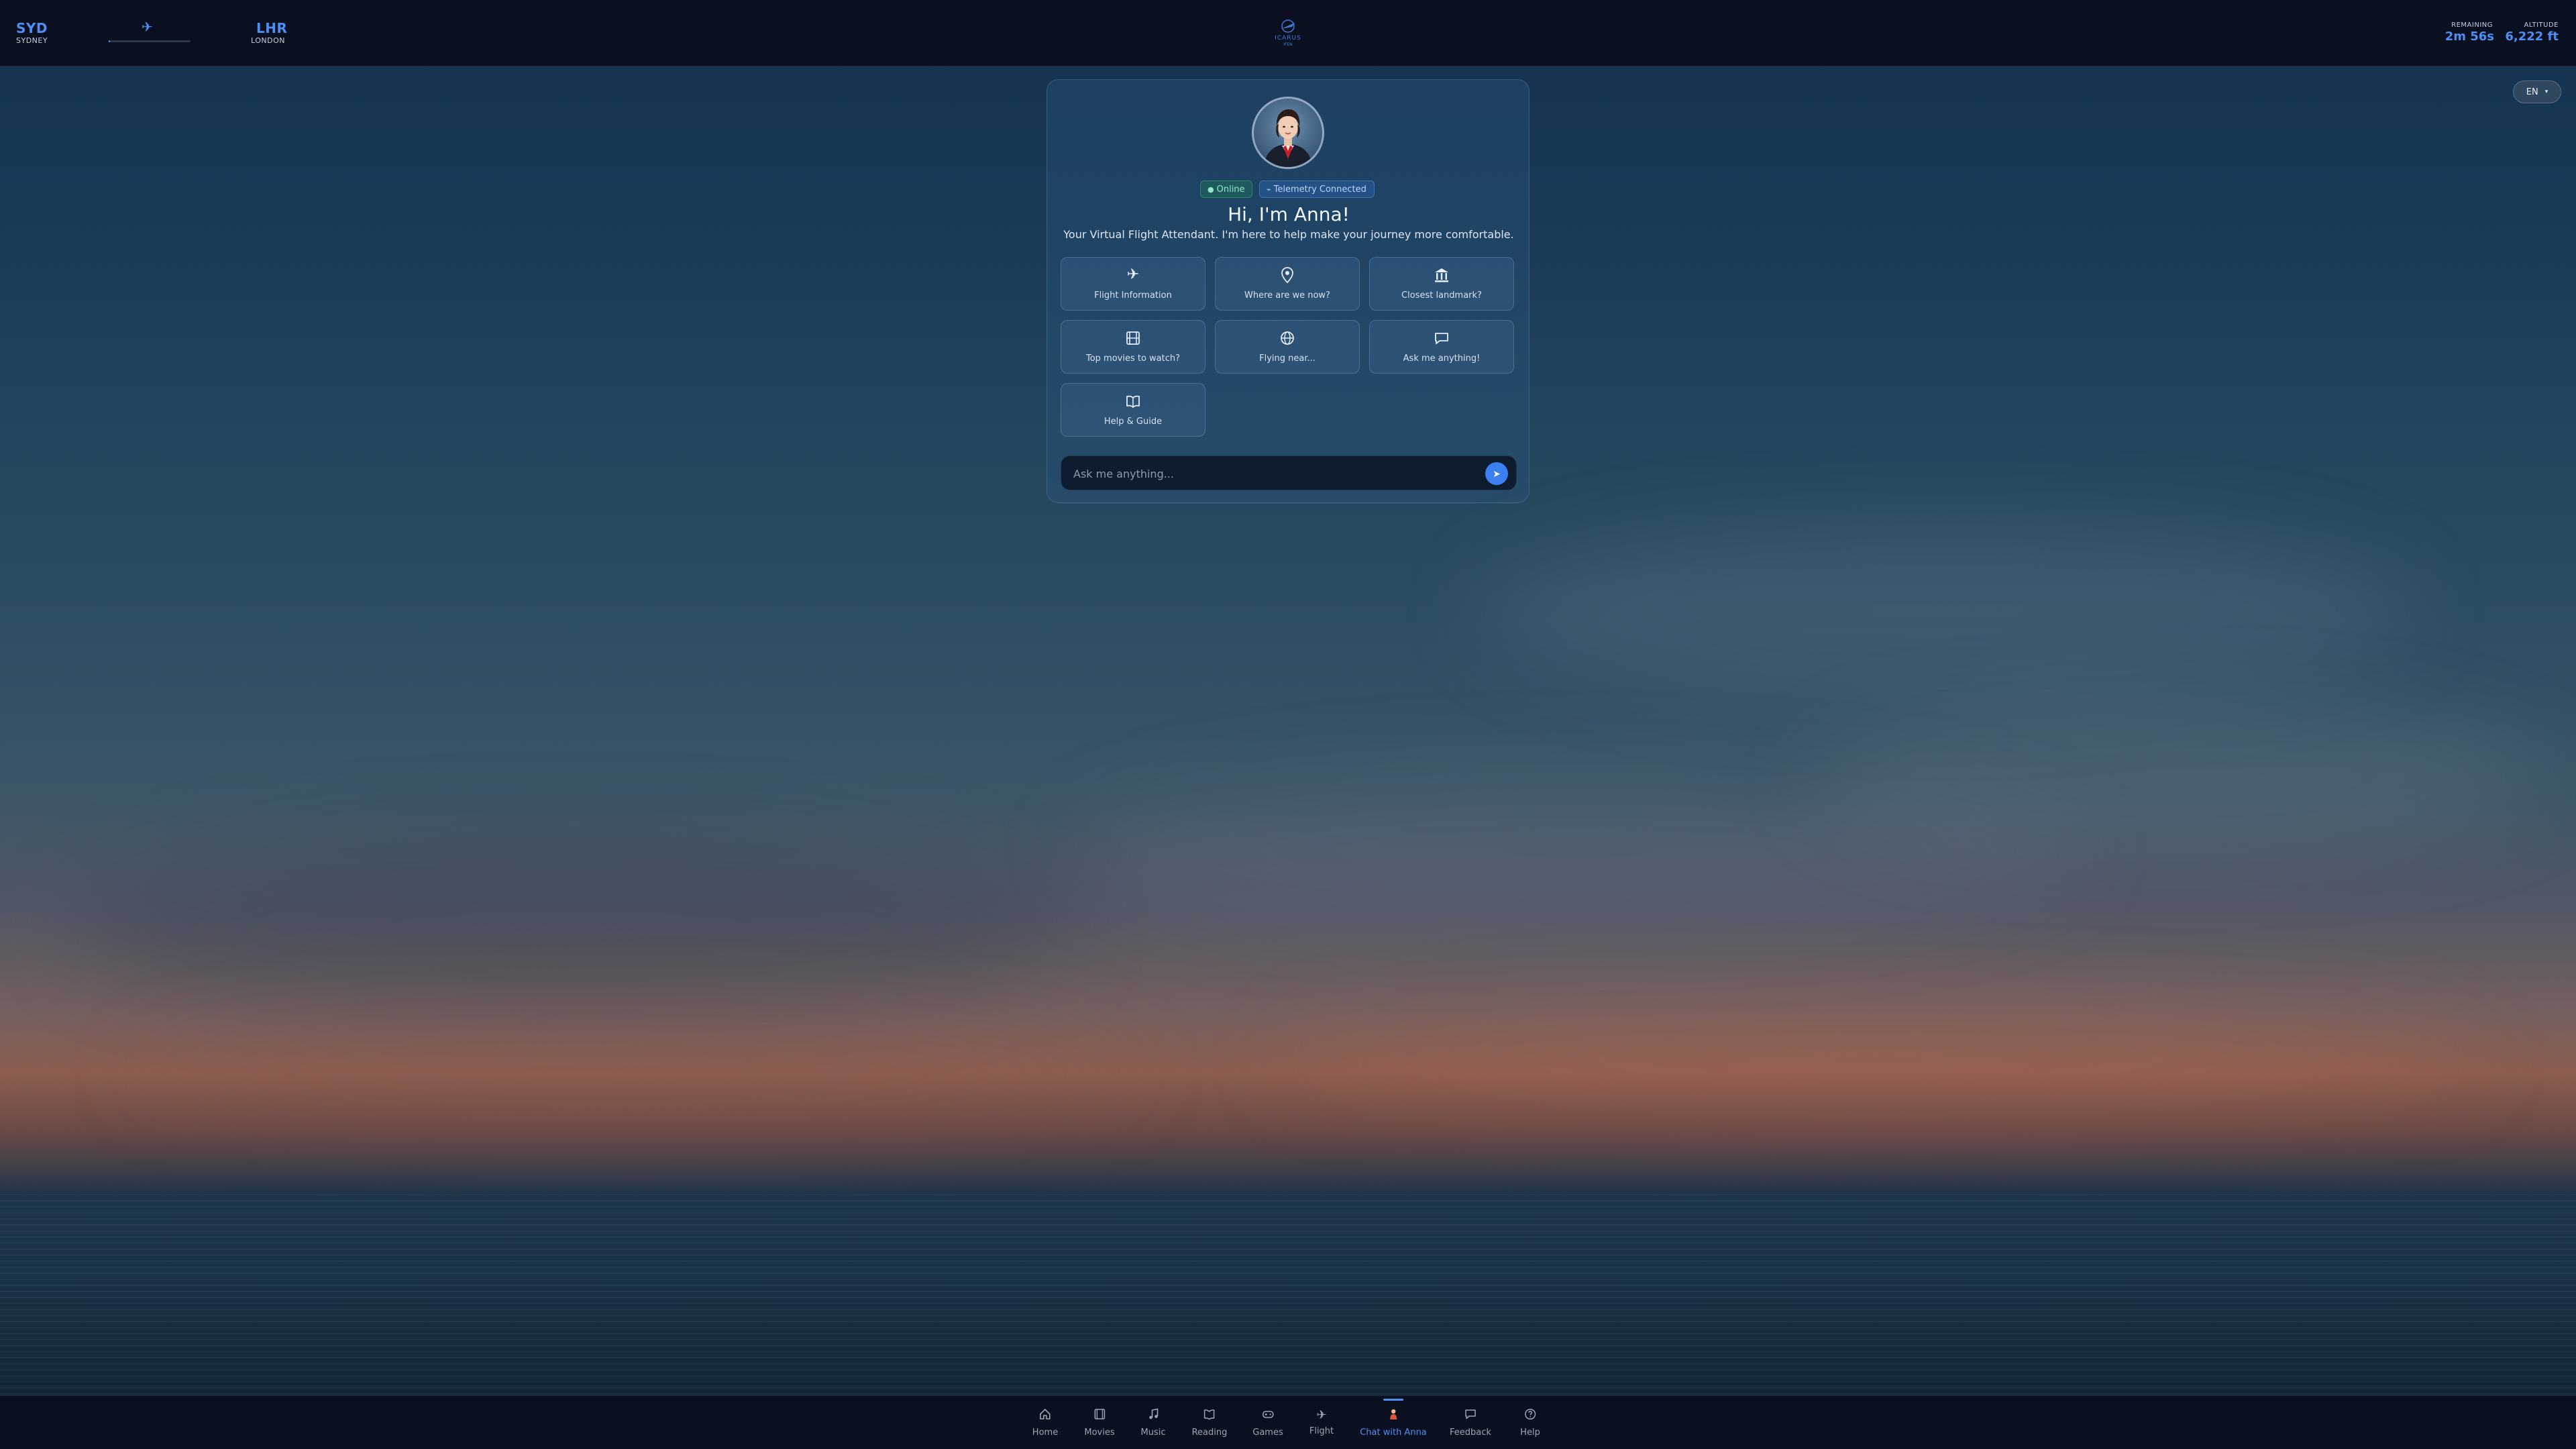 The width and height of the screenshot is (2576, 1449). What do you see at coordinates (1133, 422) in the screenshot?
I see `quick-action-label: Help & Guide` at bounding box center [1133, 422].